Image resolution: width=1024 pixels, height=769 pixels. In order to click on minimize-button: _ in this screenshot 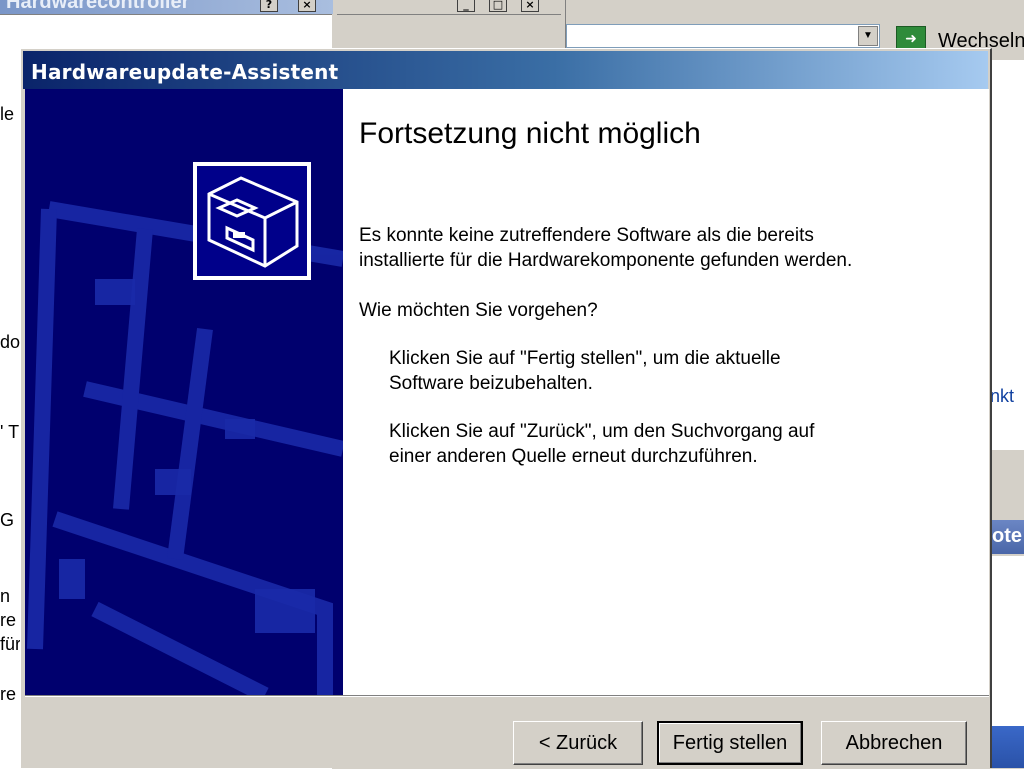, I will do `click(466, 6)`.